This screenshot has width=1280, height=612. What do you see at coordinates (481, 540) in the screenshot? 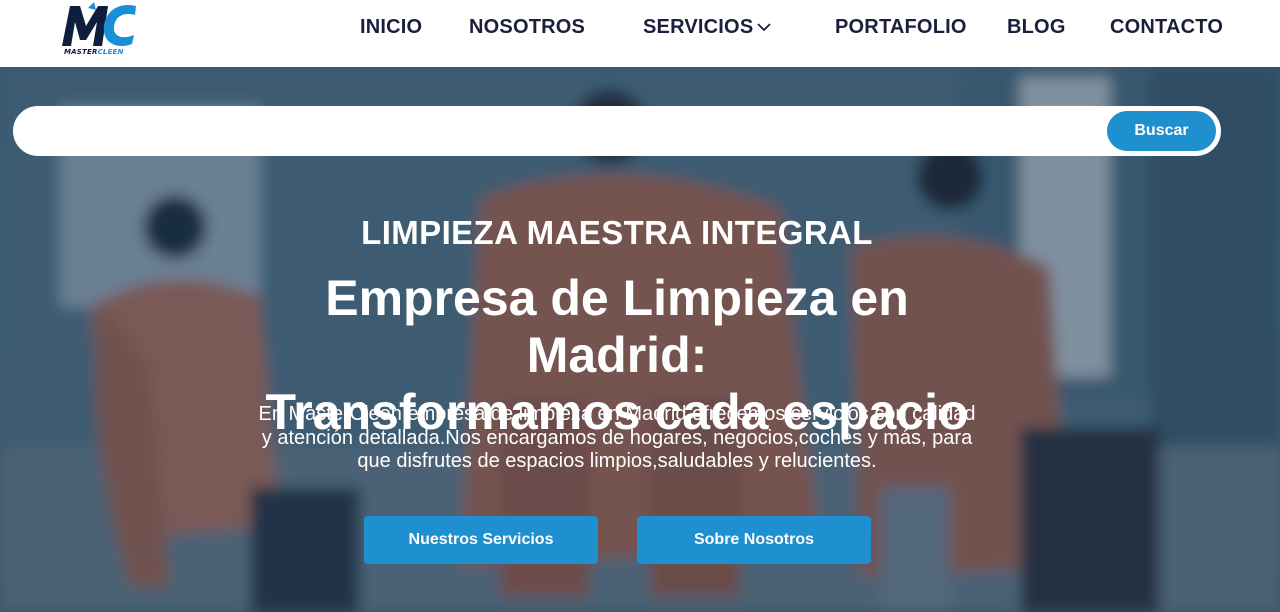
I see `our-services-button: Nuestros Servicios` at bounding box center [481, 540].